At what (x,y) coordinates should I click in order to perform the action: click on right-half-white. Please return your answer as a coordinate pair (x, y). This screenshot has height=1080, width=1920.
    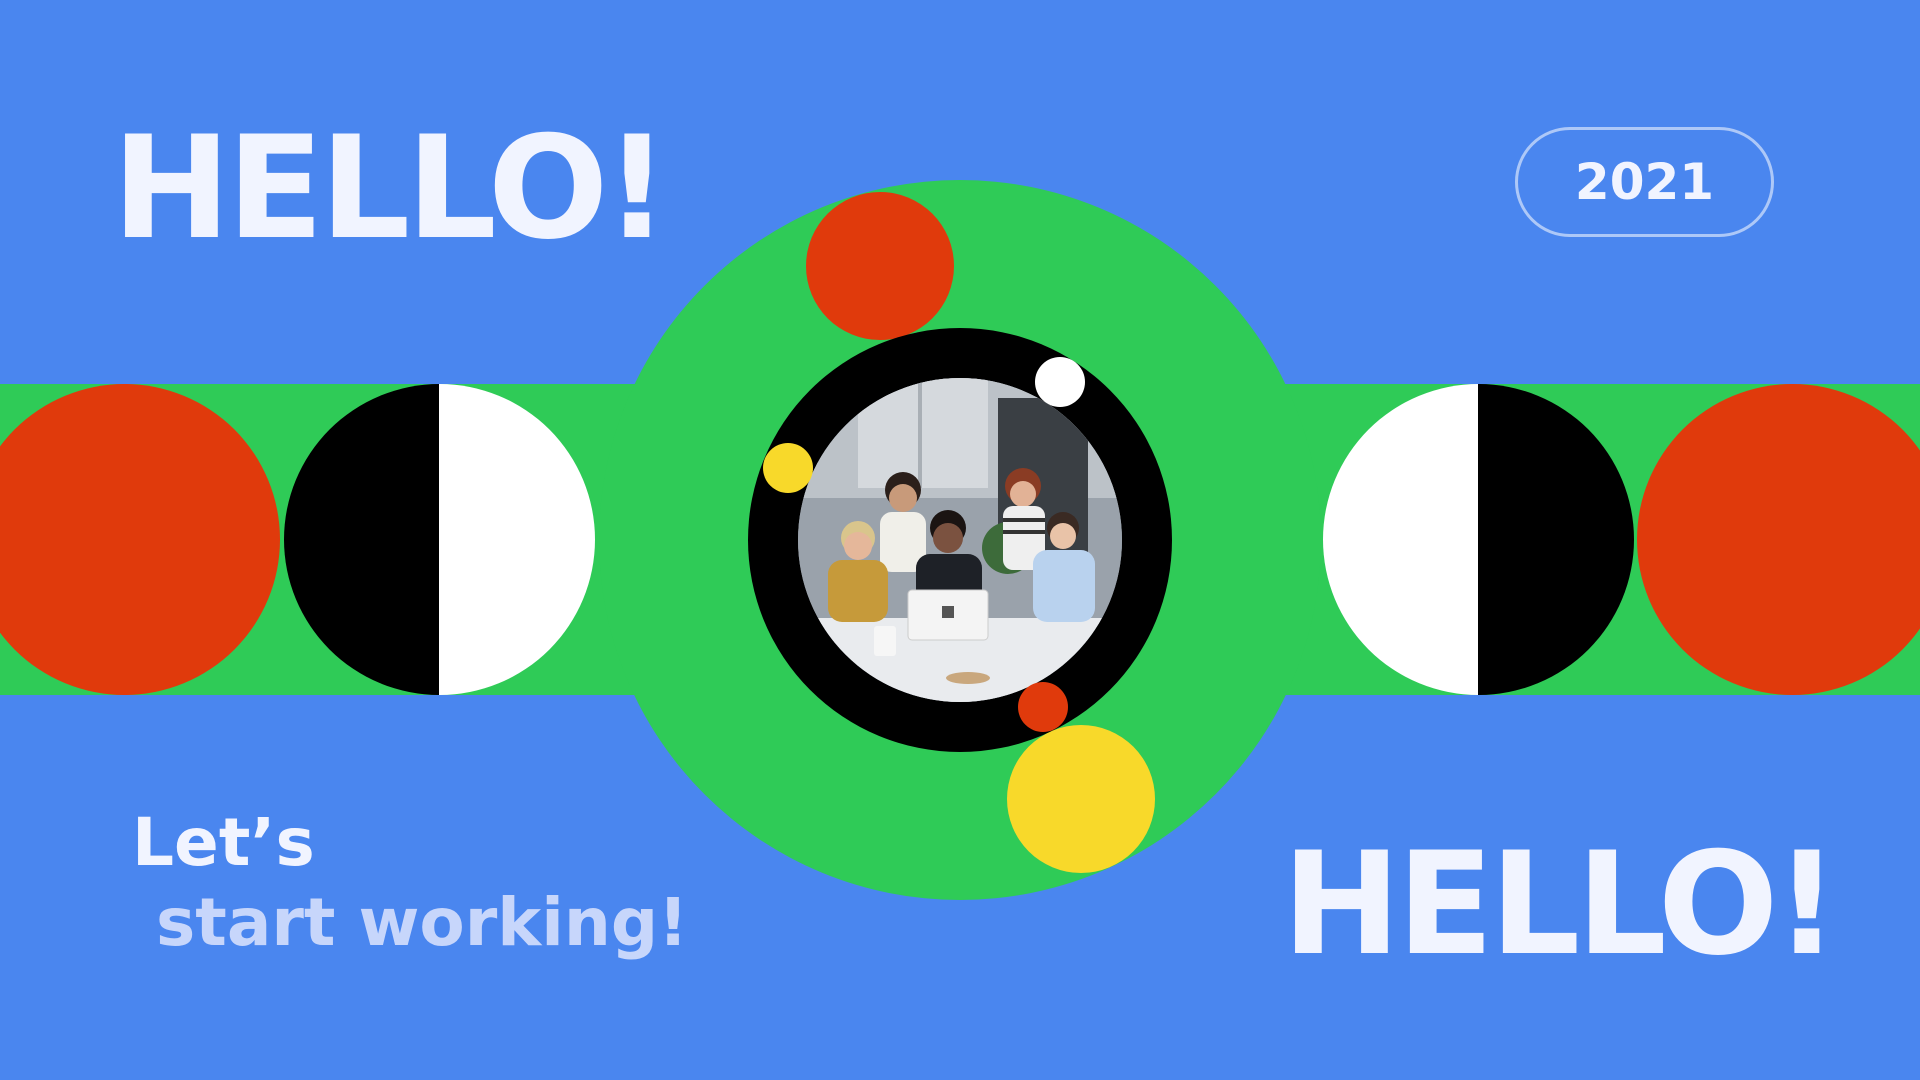
    Looking at the image, I should click on (1400, 539).